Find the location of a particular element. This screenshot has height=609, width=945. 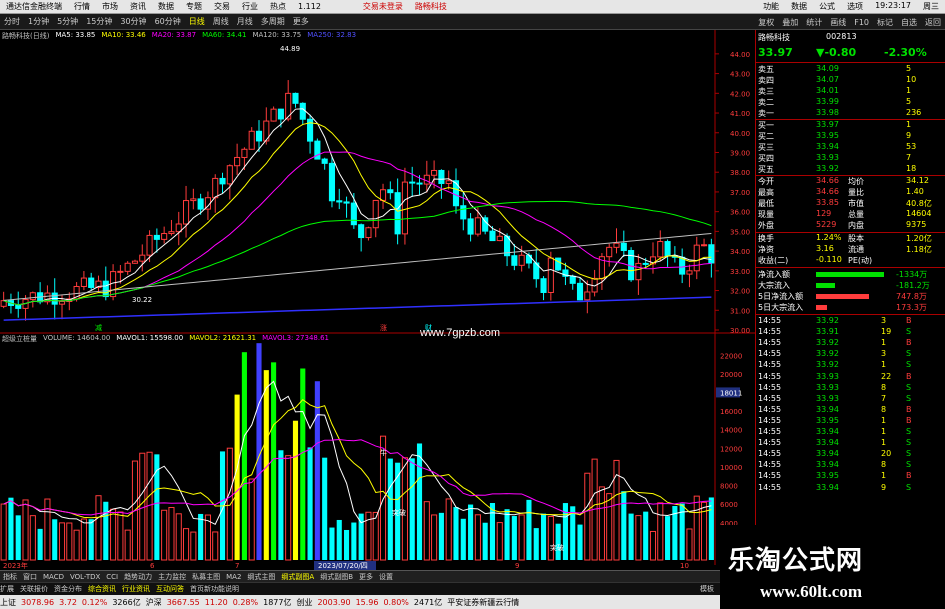

stock-header: 路畅科技 002813 is located at coordinates (850, 37).